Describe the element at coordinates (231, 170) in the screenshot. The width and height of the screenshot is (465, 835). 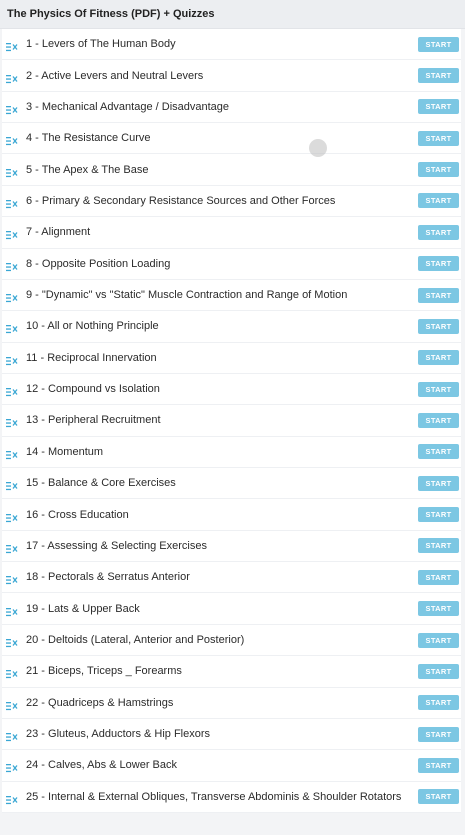
I see `lesson-row: 5 - The Apex & The Base START` at that location.